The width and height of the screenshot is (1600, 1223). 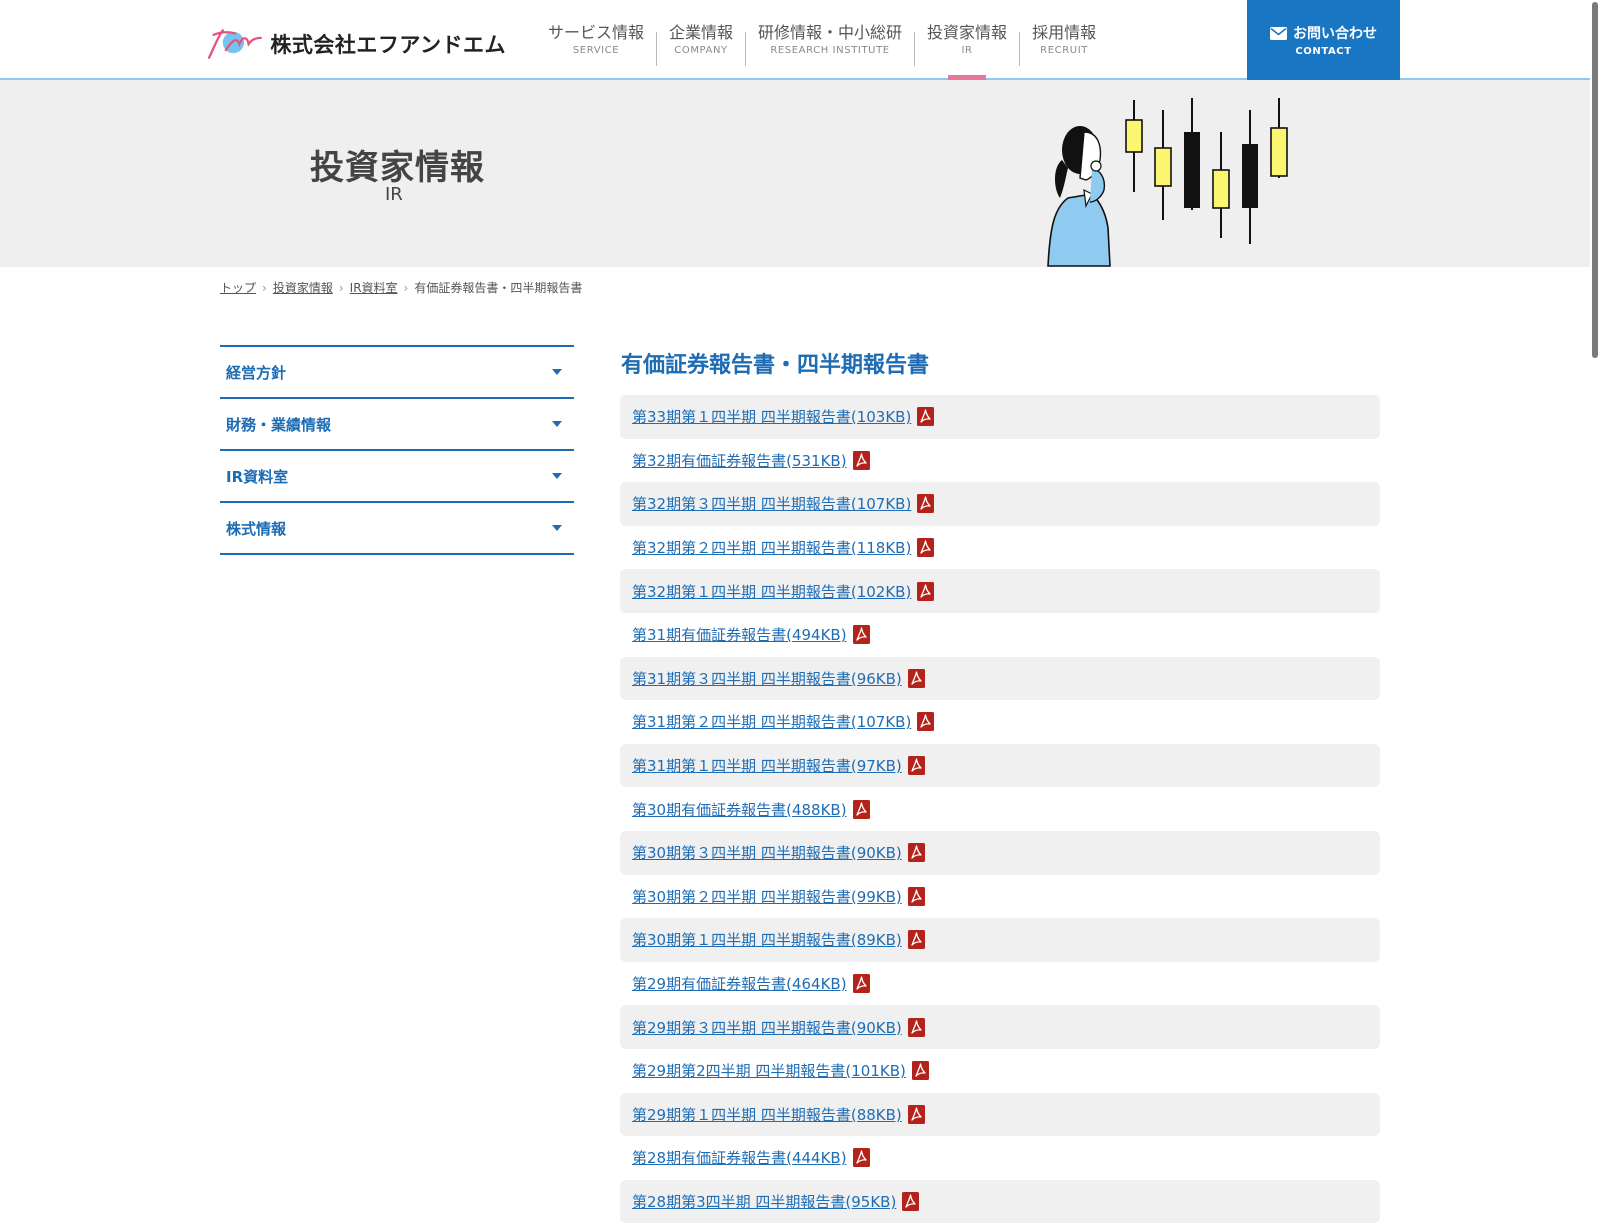 What do you see at coordinates (1000, 417) in the screenshot?
I see `list-item: 第33期第１四半期 四半期報告書(103KB)` at bounding box center [1000, 417].